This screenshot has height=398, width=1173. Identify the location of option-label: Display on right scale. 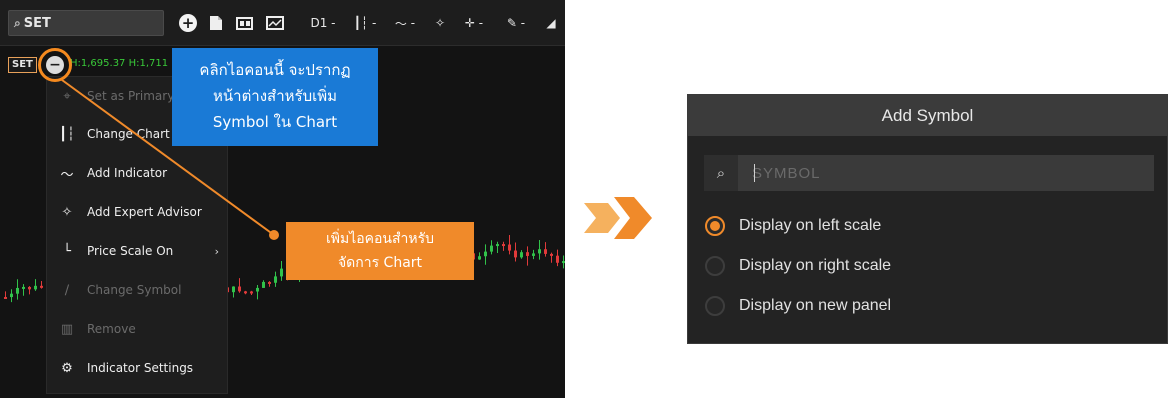
(815, 265).